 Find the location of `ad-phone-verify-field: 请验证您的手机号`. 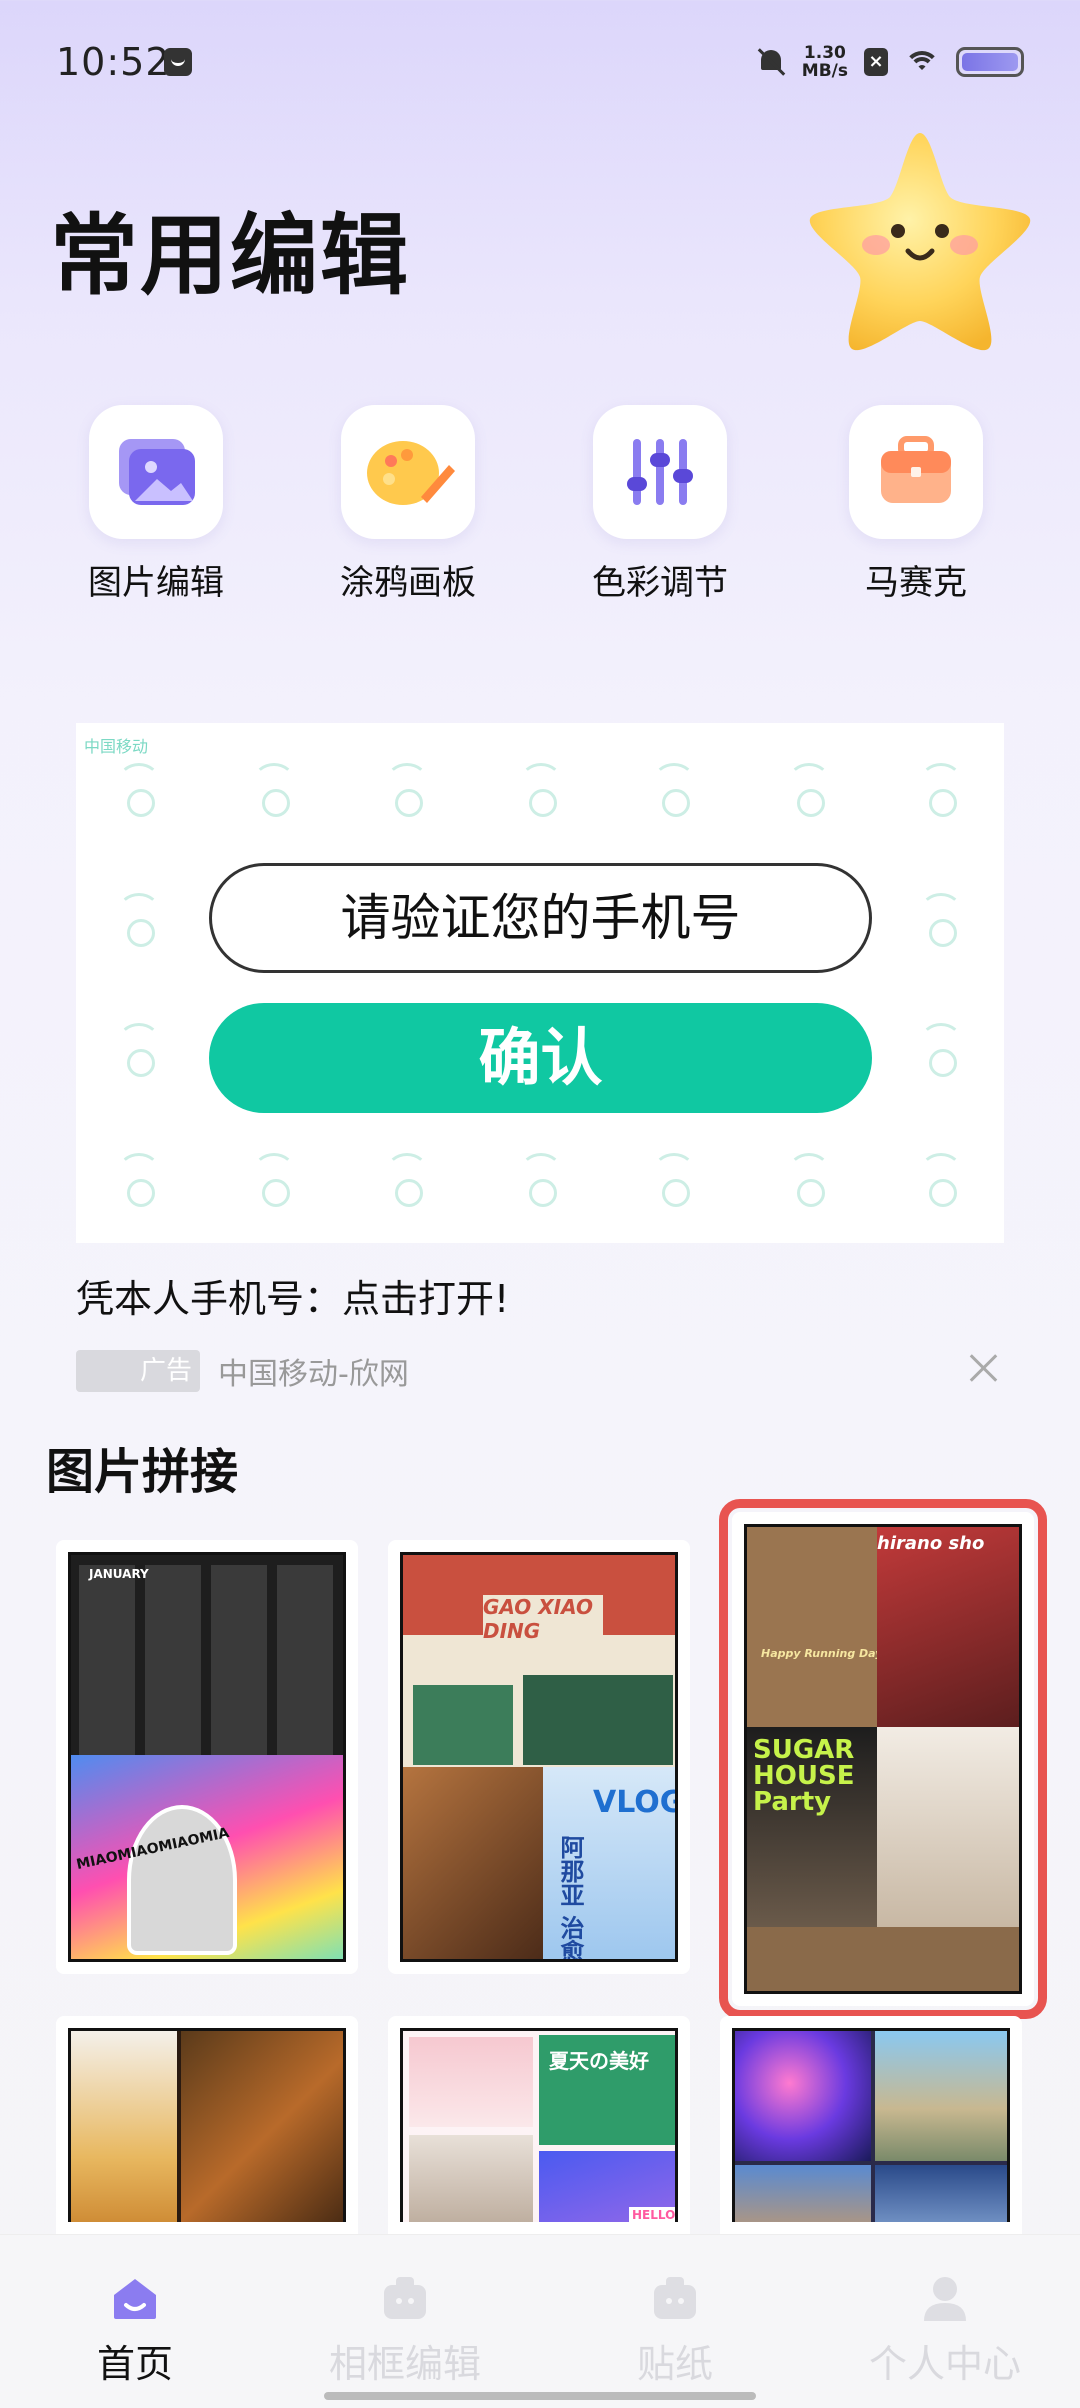

ad-phone-verify-field: 请验证您的手机号 is located at coordinates (540, 918).